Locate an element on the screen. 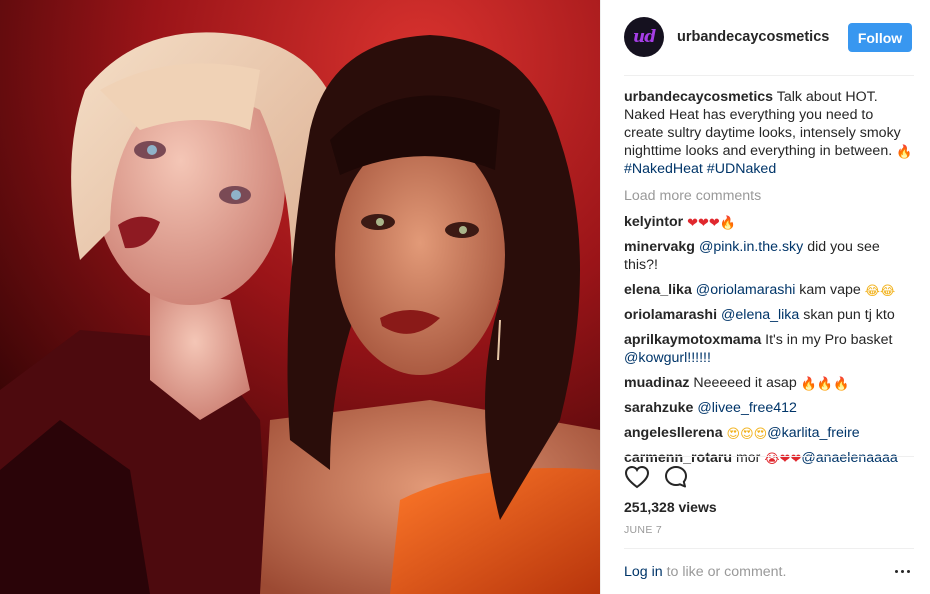 The width and height of the screenshot is (930, 594). comment-username: minervakg is located at coordinates (659, 247).